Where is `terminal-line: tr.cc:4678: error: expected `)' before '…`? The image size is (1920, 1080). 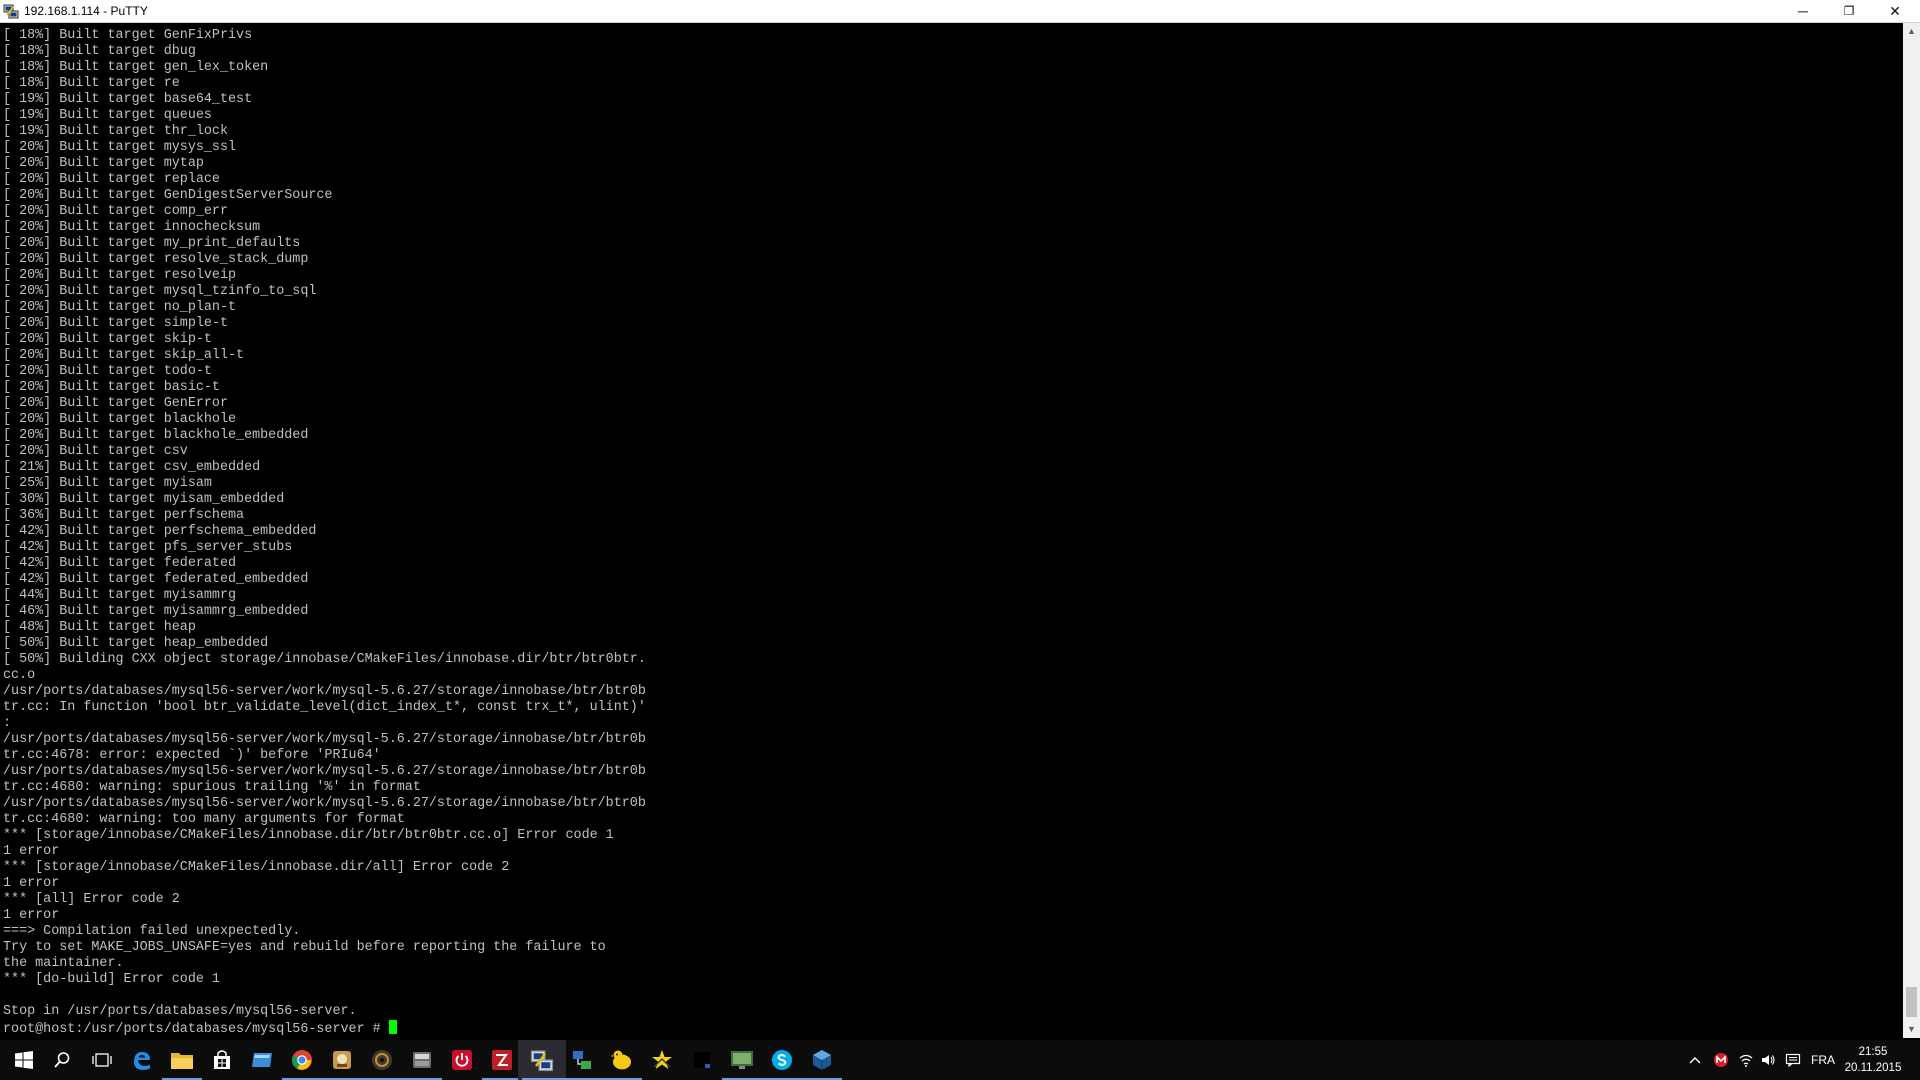 terminal-line: tr.cc:4678: error: expected `)' before '… is located at coordinates (192, 755).